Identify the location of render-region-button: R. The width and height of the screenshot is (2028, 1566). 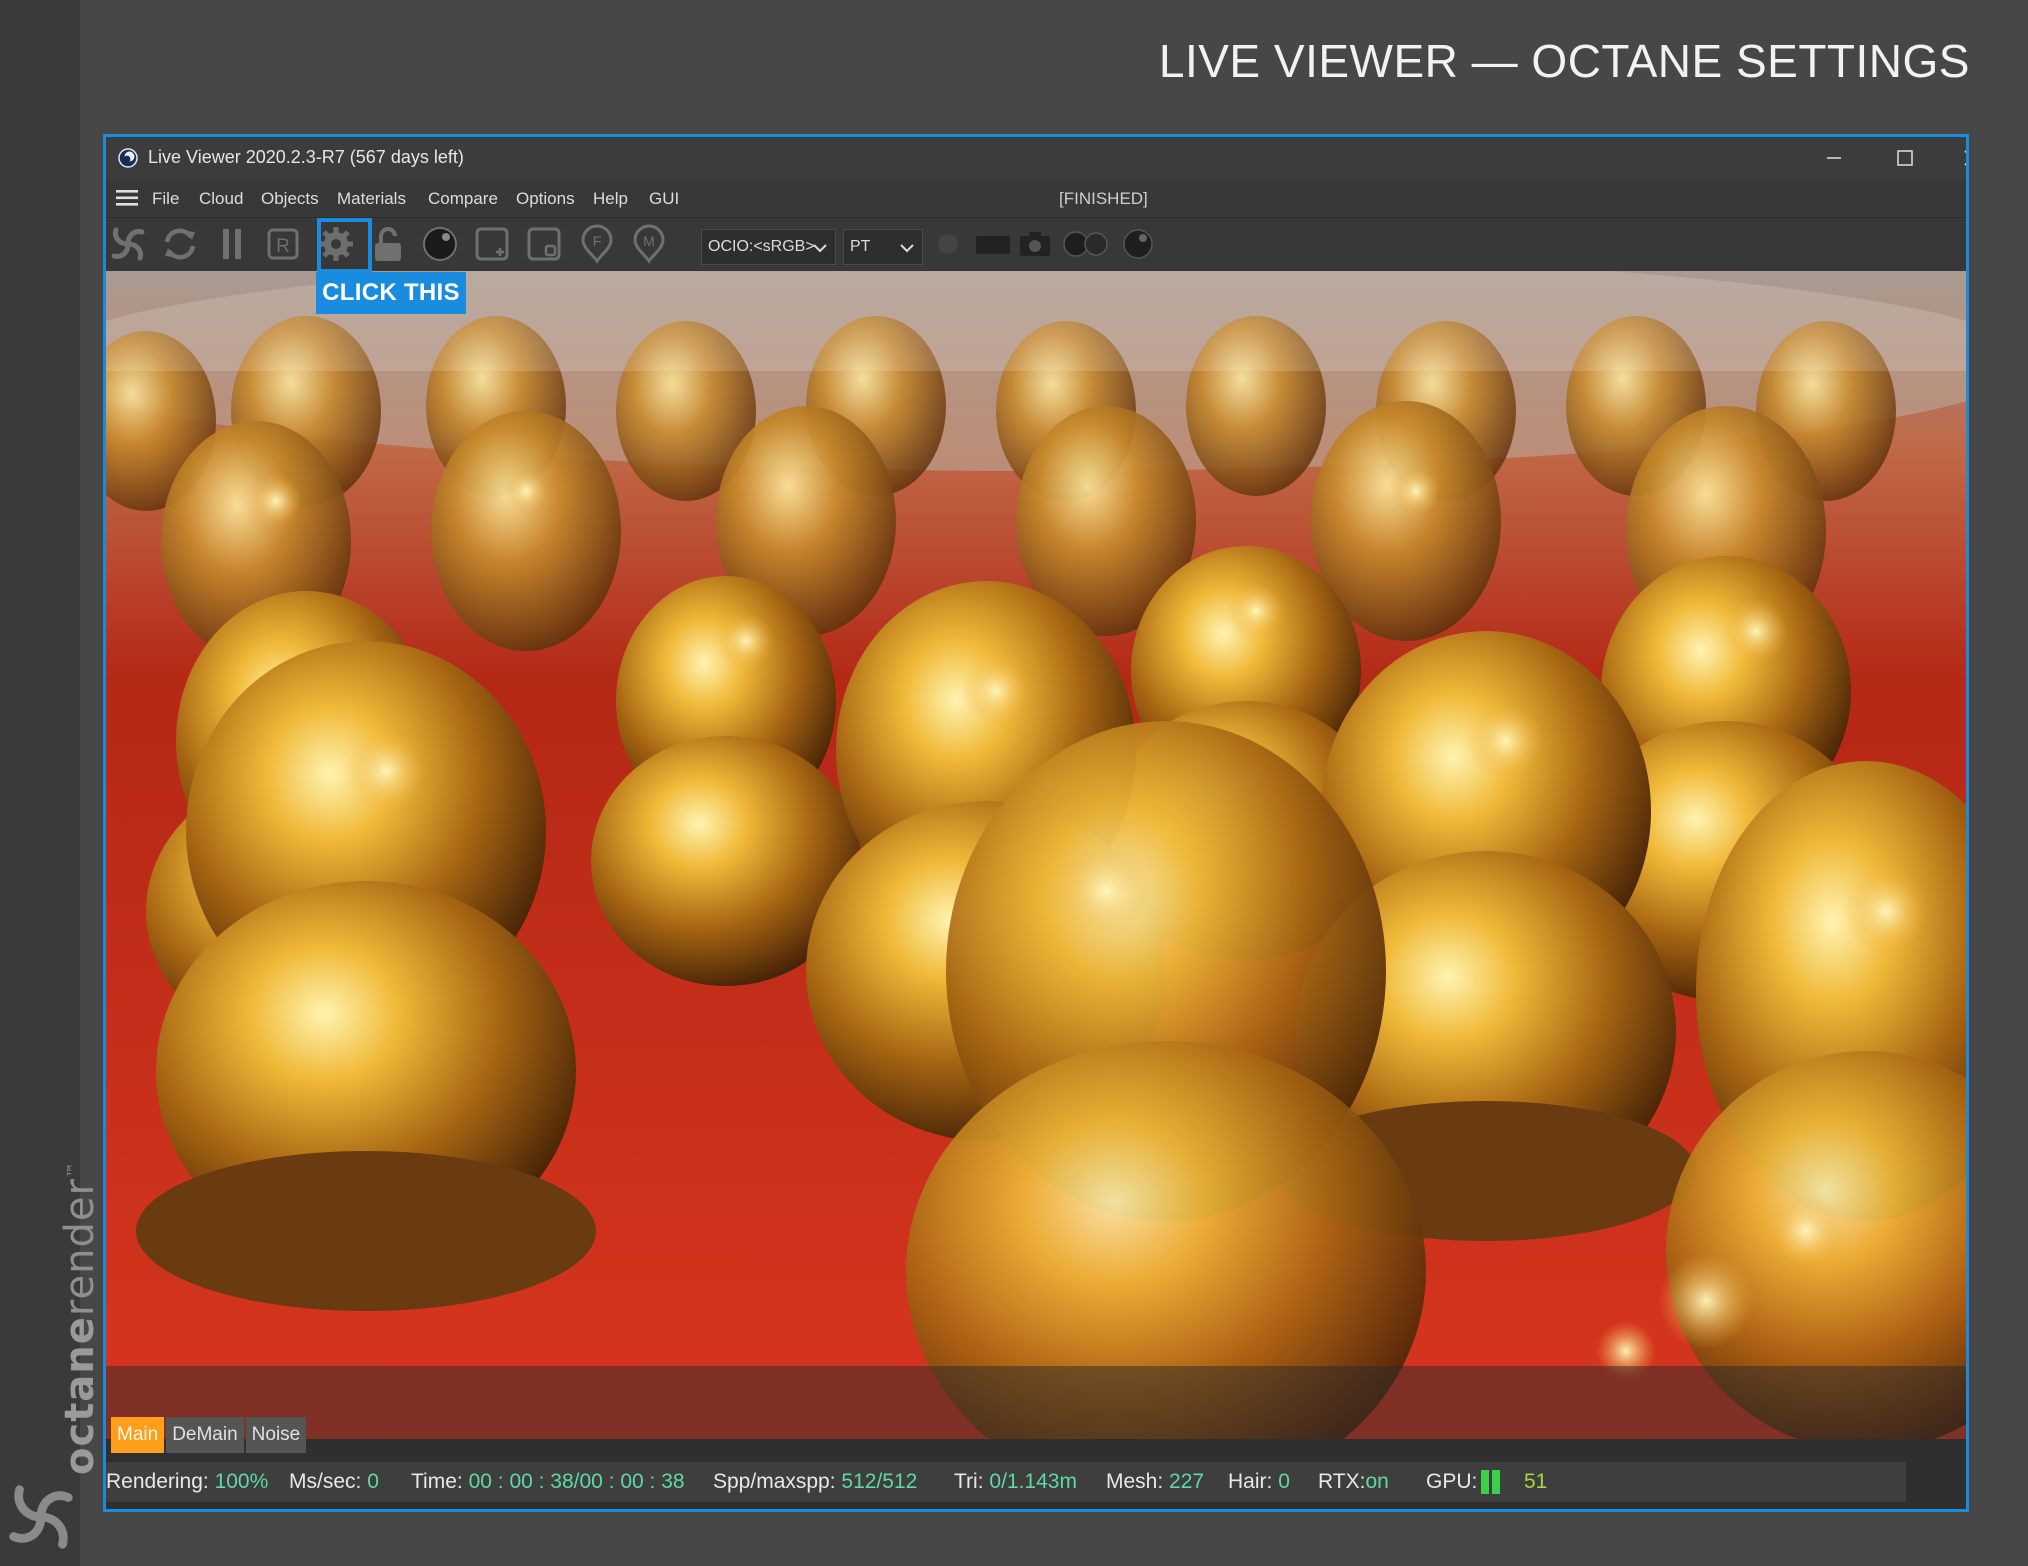
(283, 244).